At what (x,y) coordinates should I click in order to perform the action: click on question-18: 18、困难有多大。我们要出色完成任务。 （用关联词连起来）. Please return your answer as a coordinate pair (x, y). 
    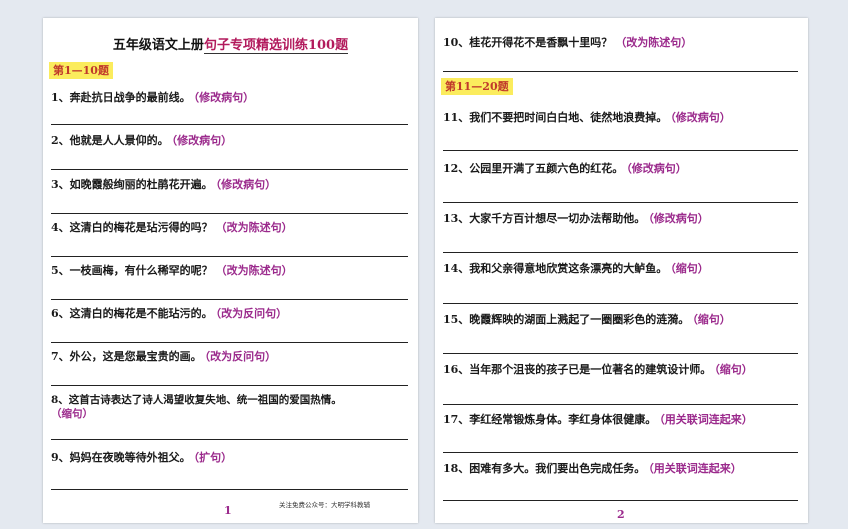
    Looking at the image, I should click on (592, 468).